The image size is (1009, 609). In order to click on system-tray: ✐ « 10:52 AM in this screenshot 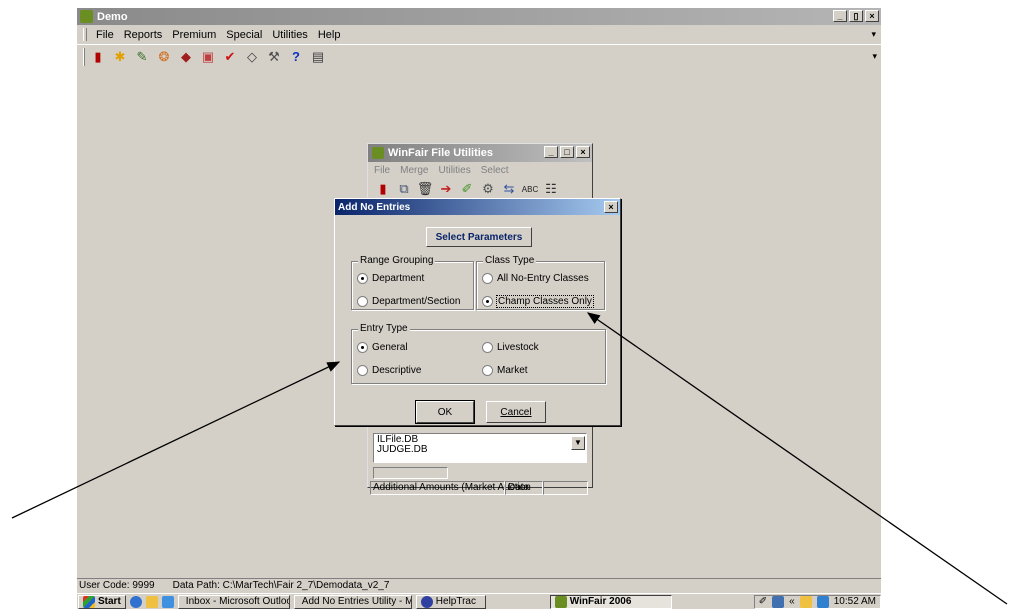, I will do `click(817, 601)`.